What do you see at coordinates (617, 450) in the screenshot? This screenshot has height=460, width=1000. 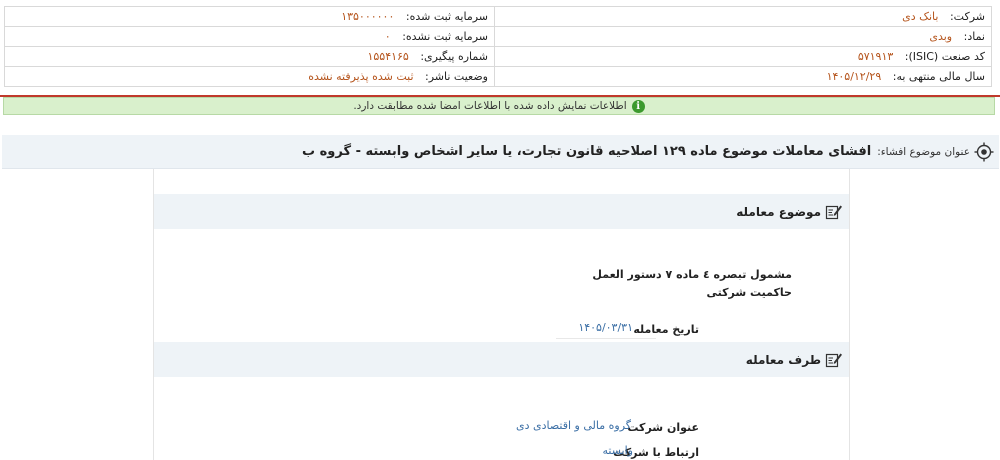 I see `counterparty-relation-value: وابسته` at bounding box center [617, 450].